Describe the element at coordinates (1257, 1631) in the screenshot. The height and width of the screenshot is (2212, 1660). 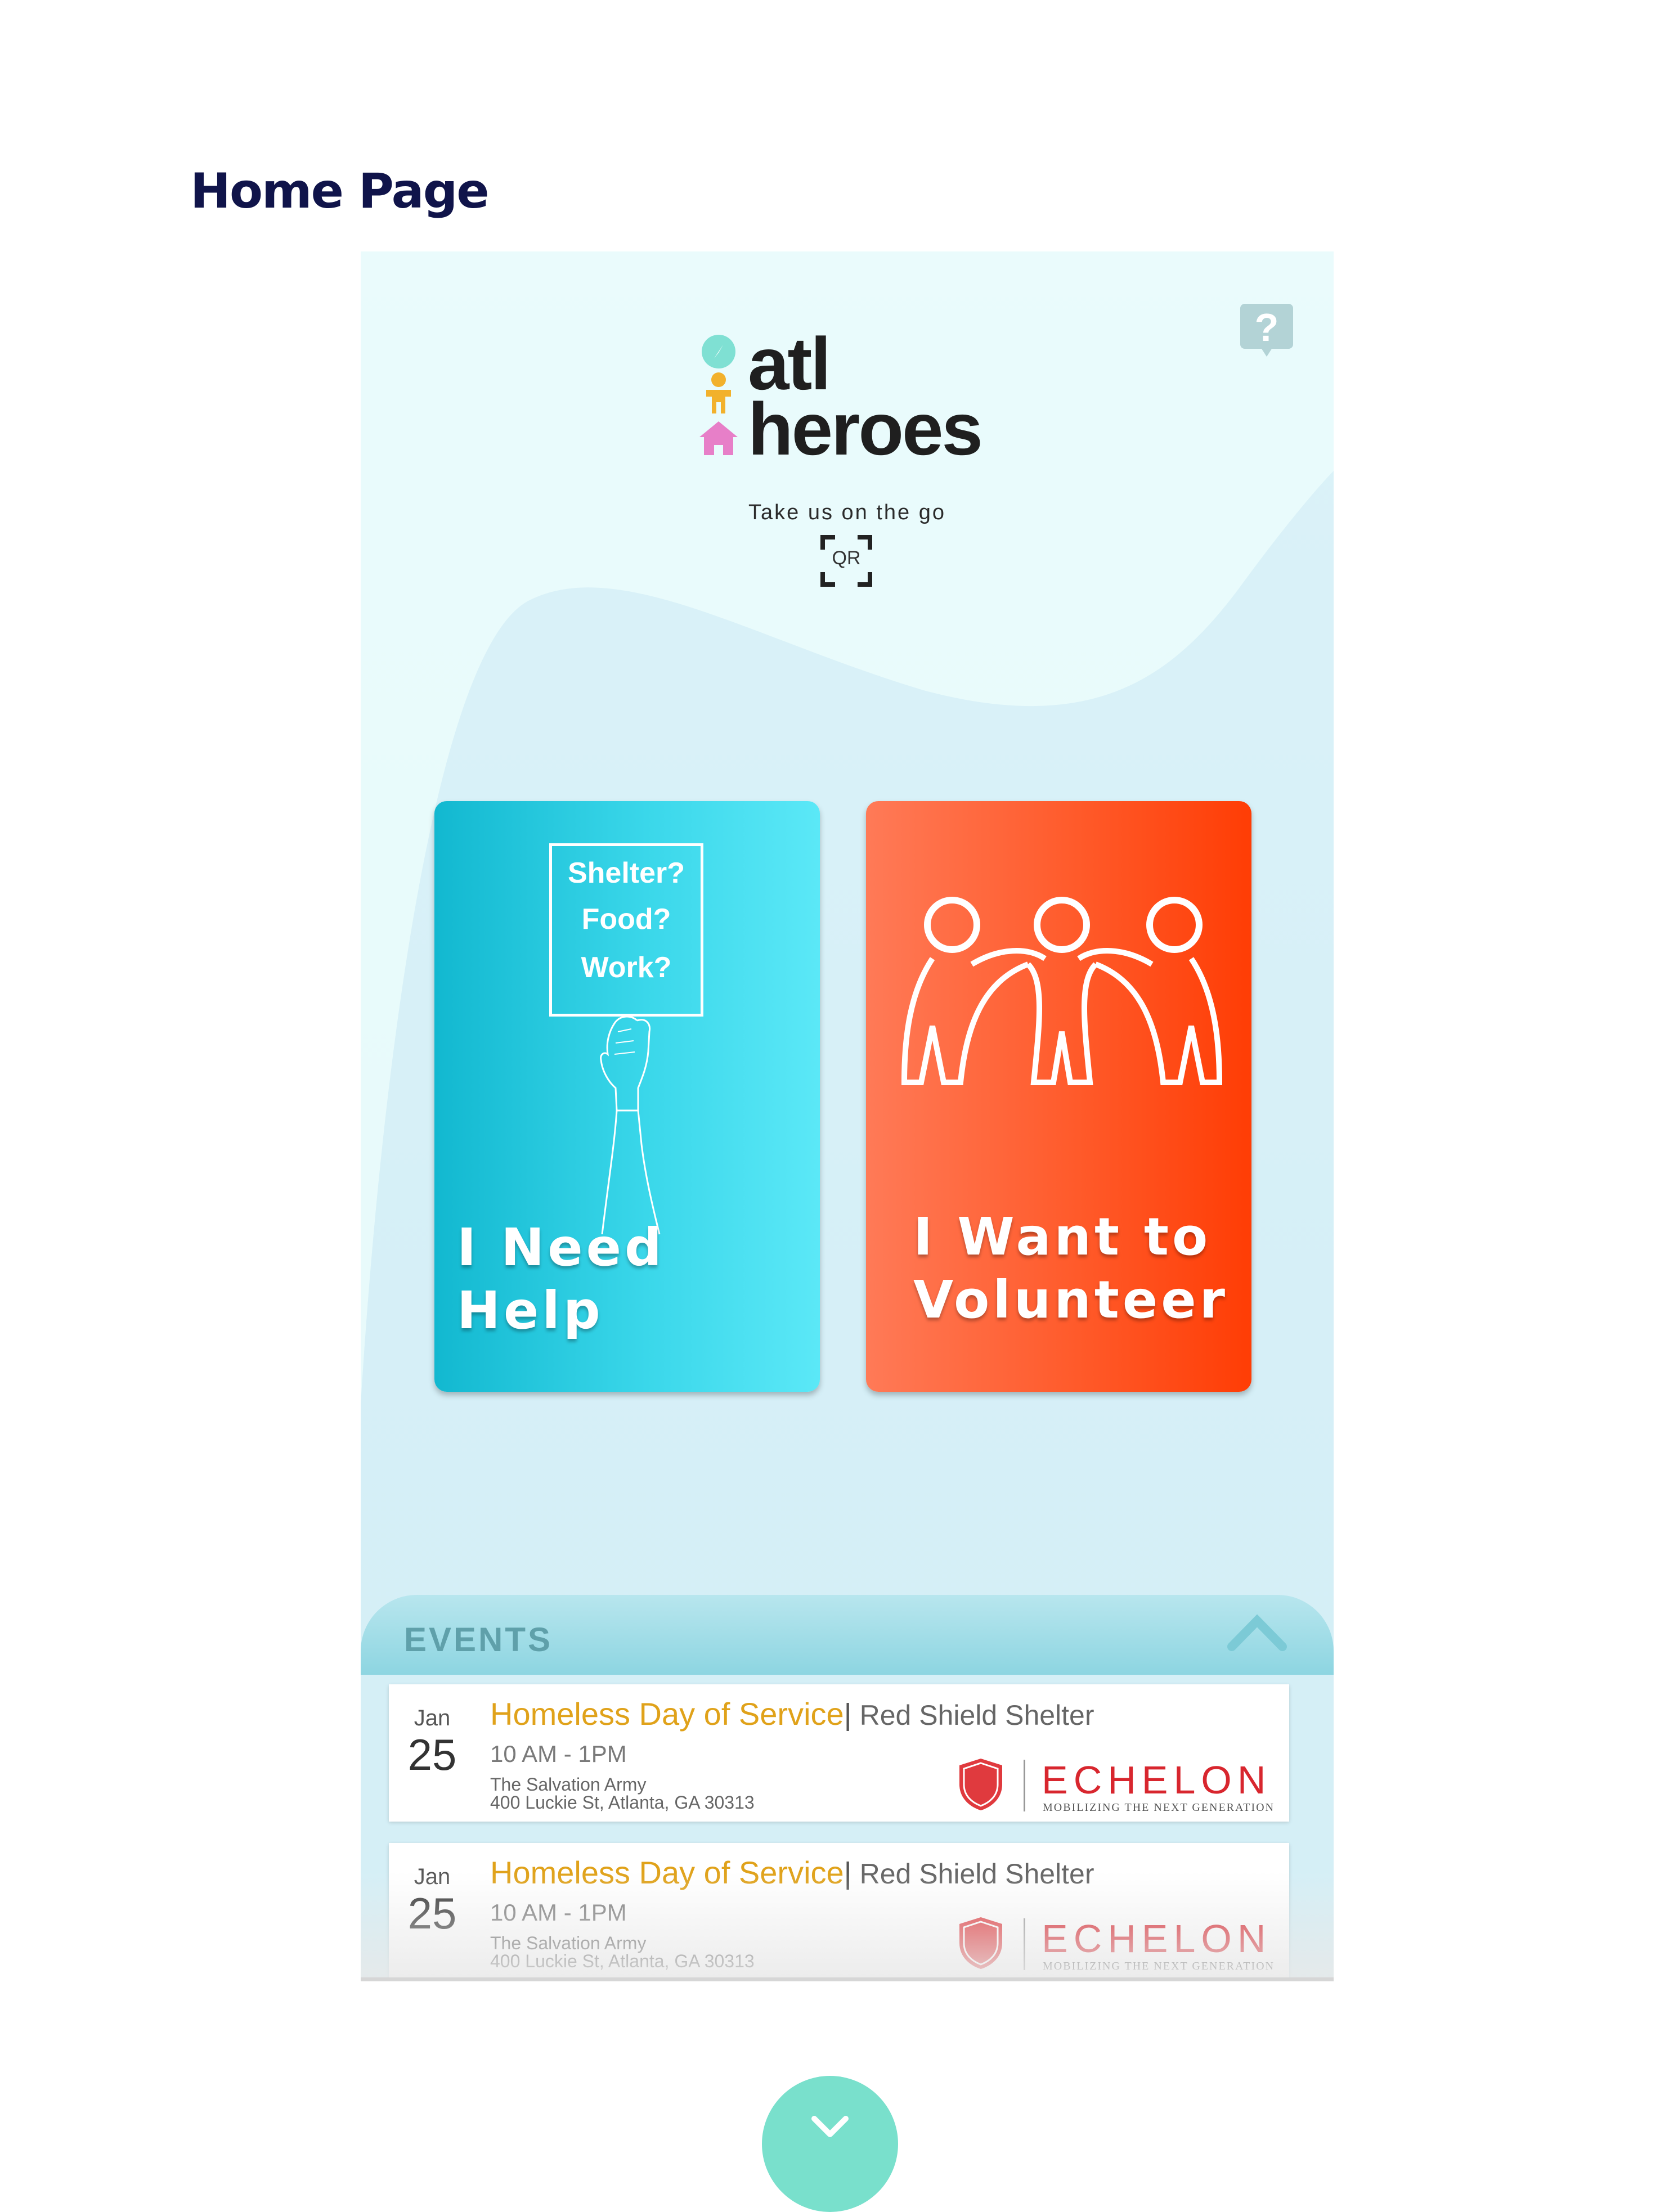
I see `chevron-up-icon` at that location.